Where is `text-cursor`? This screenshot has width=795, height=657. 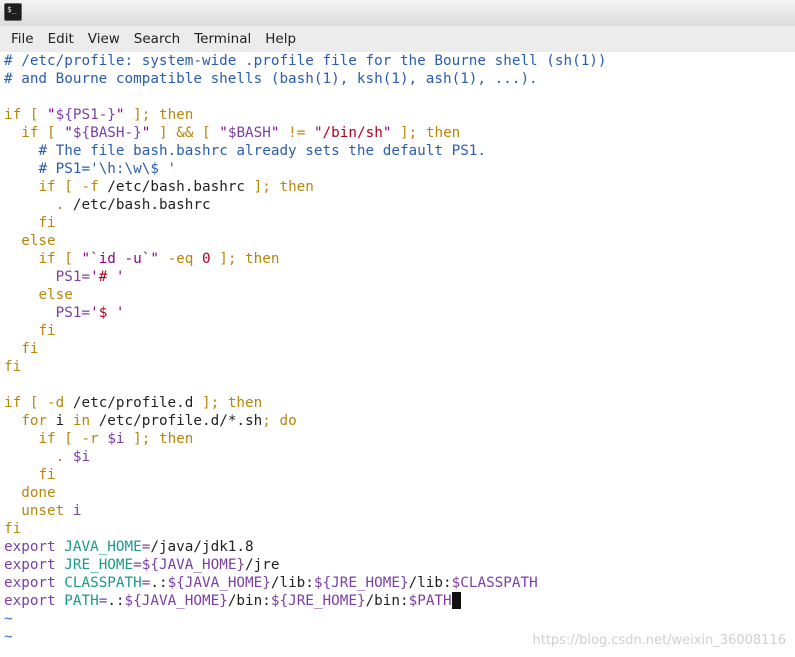 text-cursor is located at coordinates (456, 600).